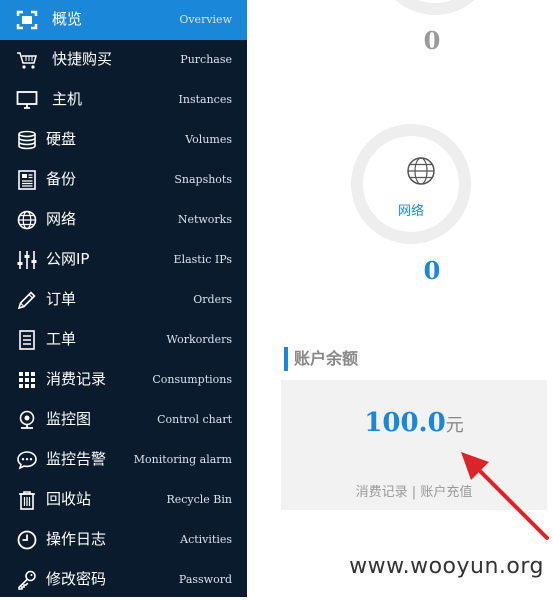 The width and height of the screenshot is (553, 600). What do you see at coordinates (321, 359) in the screenshot?
I see `section-title: 账户余额` at bounding box center [321, 359].